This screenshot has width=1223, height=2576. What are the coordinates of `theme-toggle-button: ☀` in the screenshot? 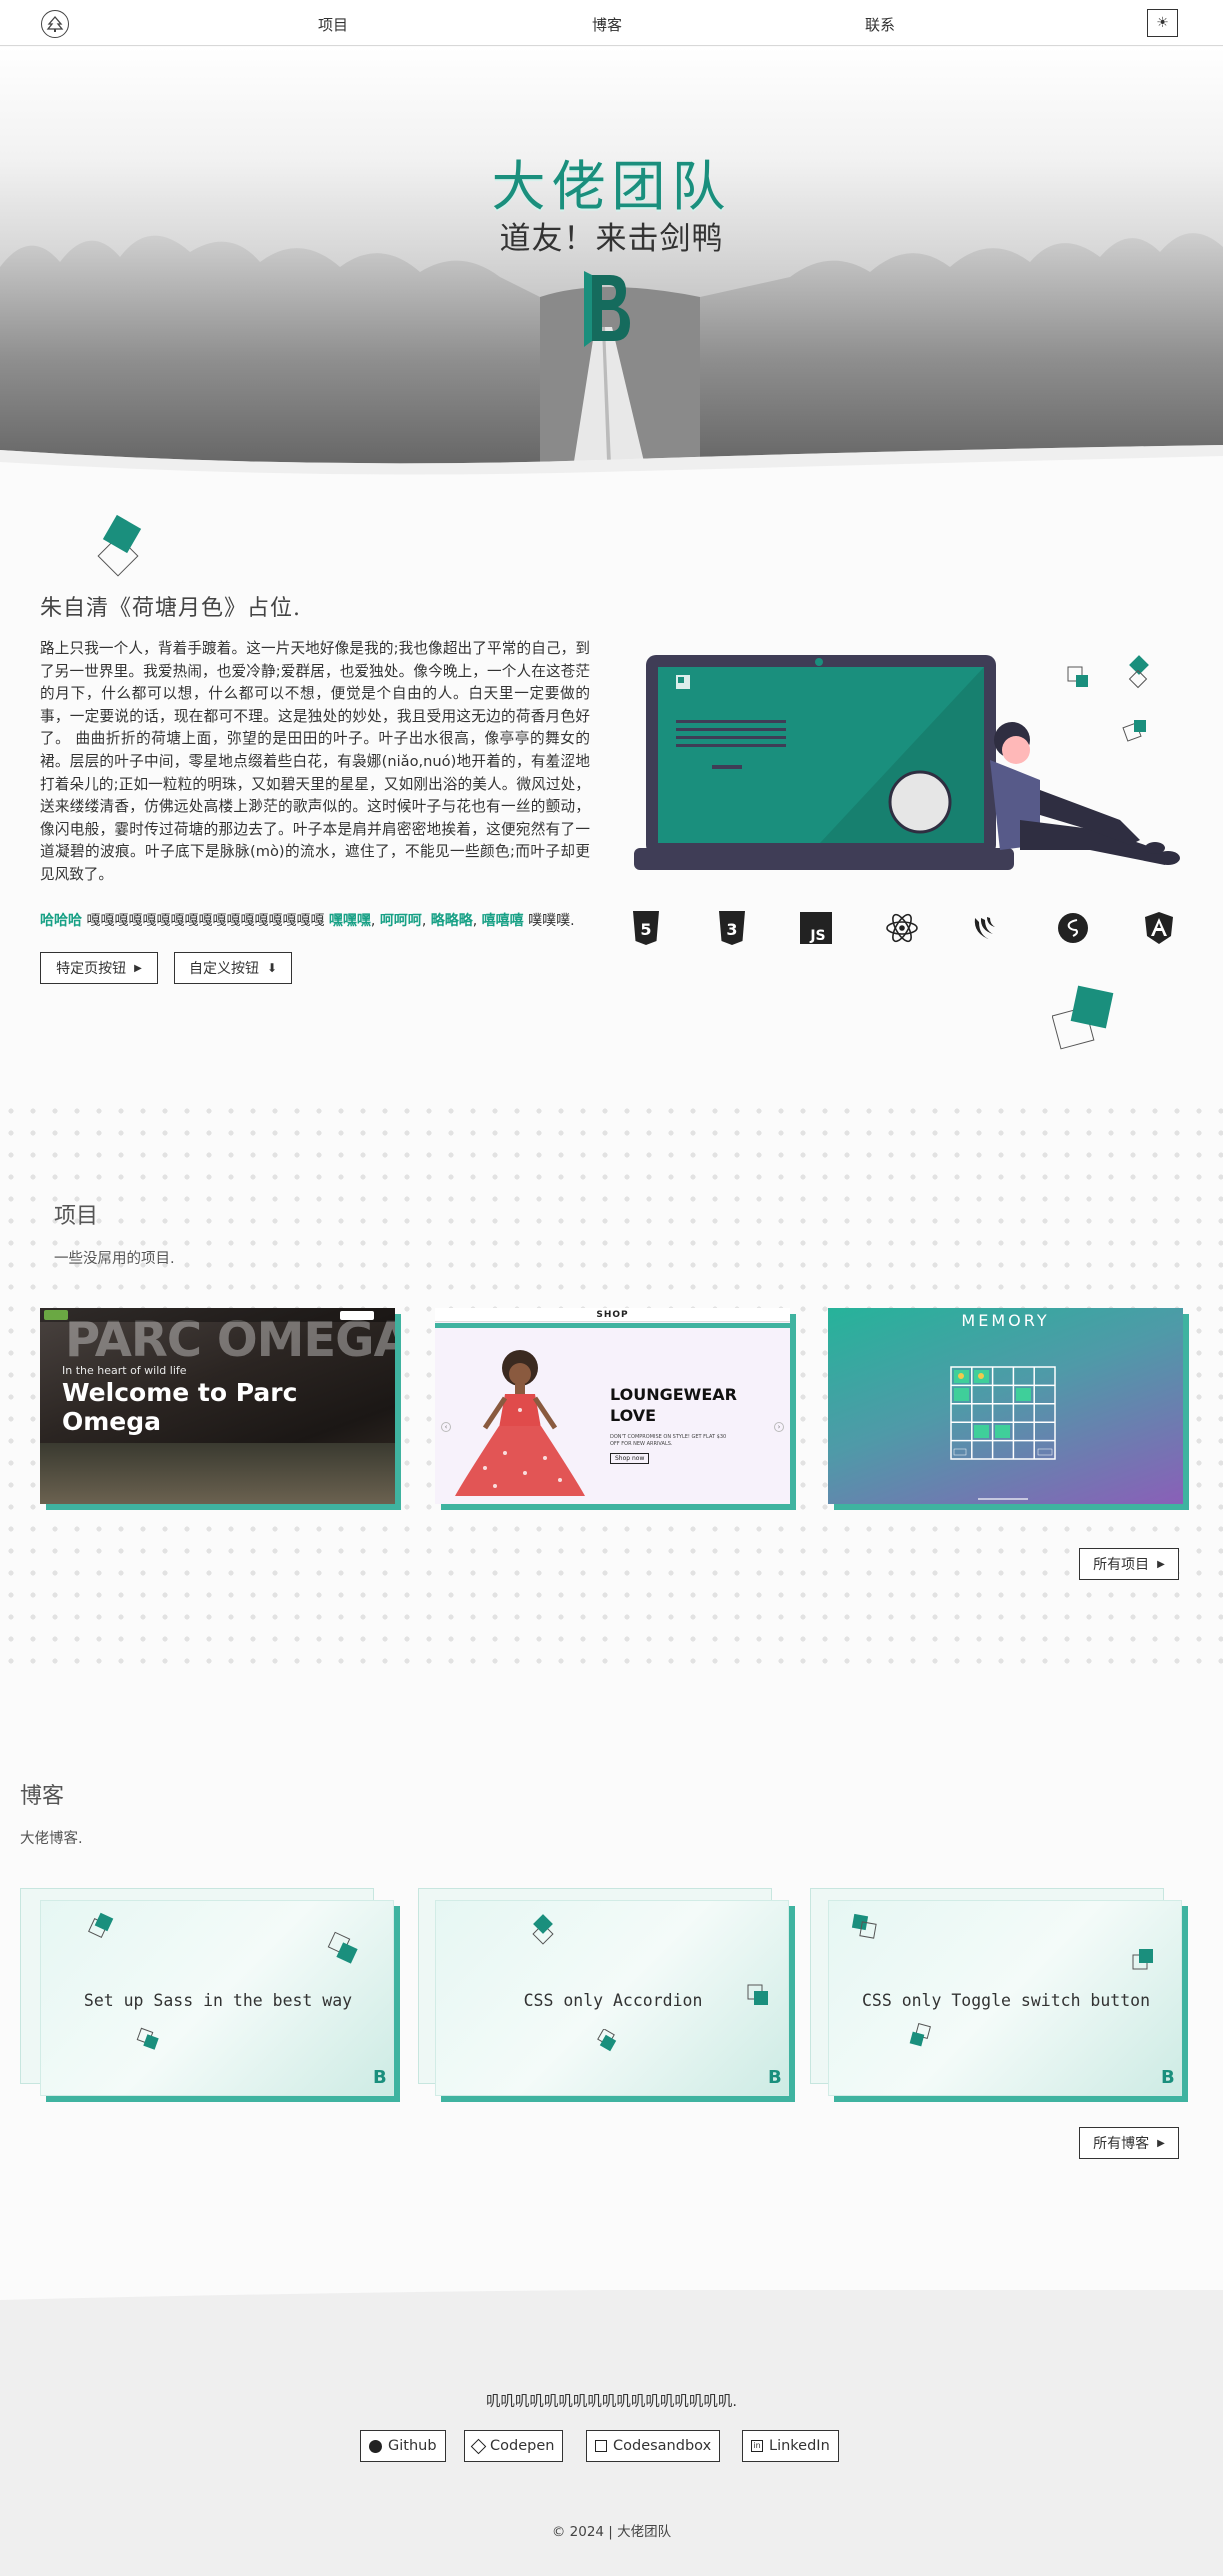 It's located at (1162, 23).